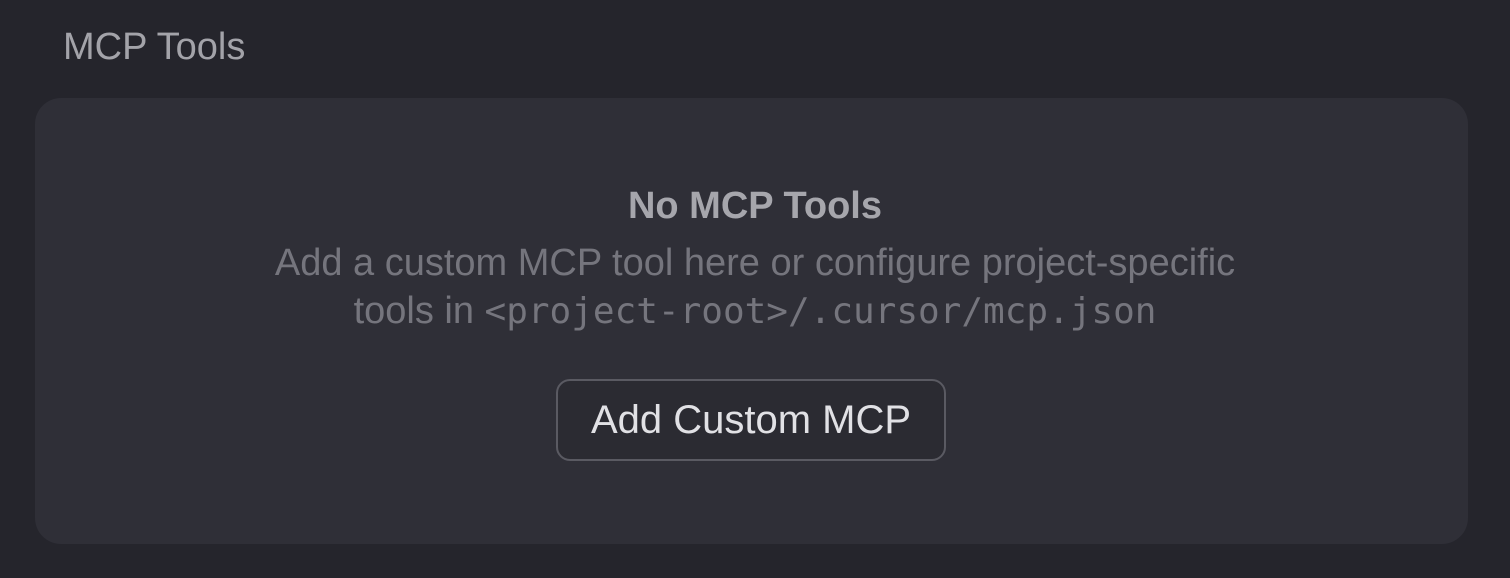  Describe the element at coordinates (751, 420) in the screenshot. I see `add-custom-mcp-button: Add Custom MCP` at that location.